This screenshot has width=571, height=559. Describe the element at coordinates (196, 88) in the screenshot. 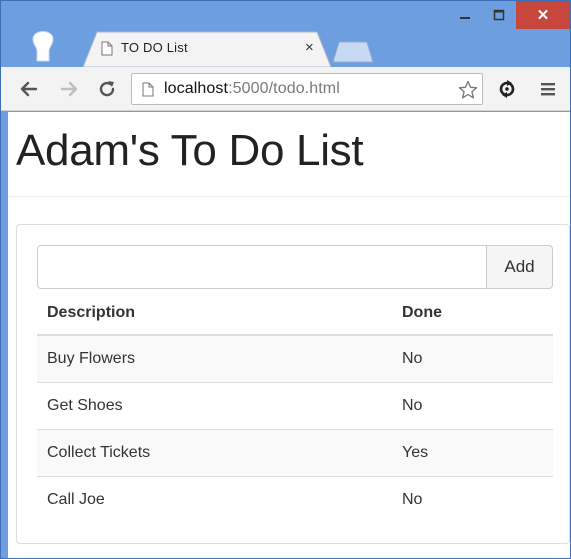

I see `url-host: localhost` at that location.